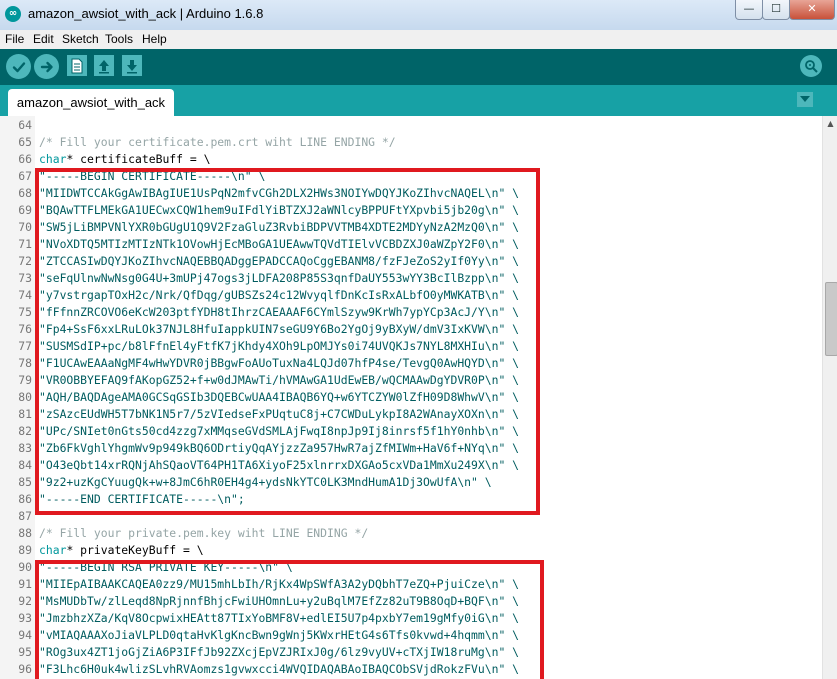  Describe the element at coordinates (411, 550) in the screenshot. I see `code-line: 89 char* privateKeyBuff = \` at that location.